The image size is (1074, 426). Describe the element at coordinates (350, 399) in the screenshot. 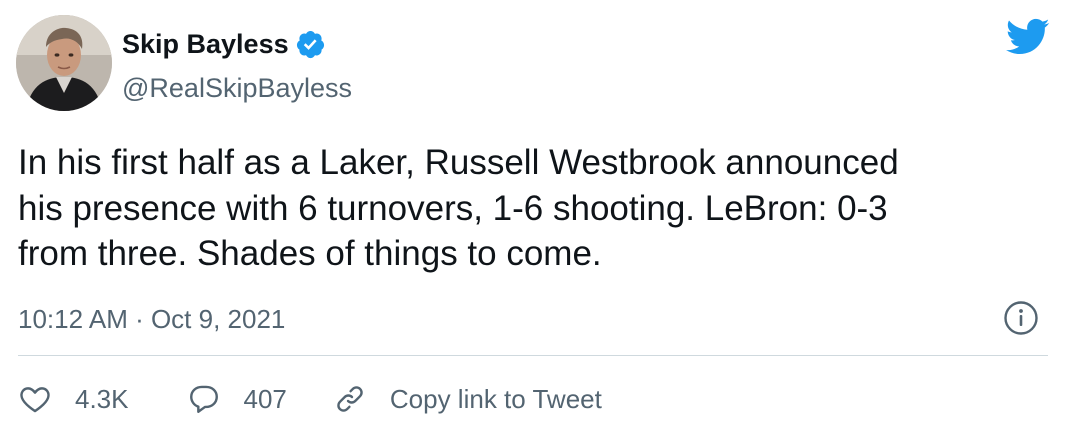

I see `link-icon` at that location.